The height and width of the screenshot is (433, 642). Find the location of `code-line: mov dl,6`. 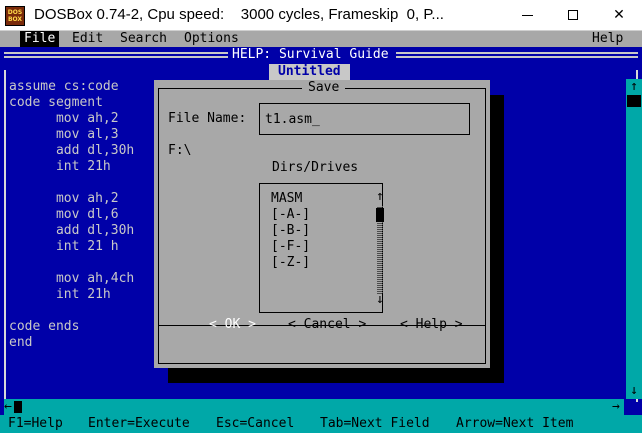

code-line: mov dl,6 is located at coordinates (64, 214).